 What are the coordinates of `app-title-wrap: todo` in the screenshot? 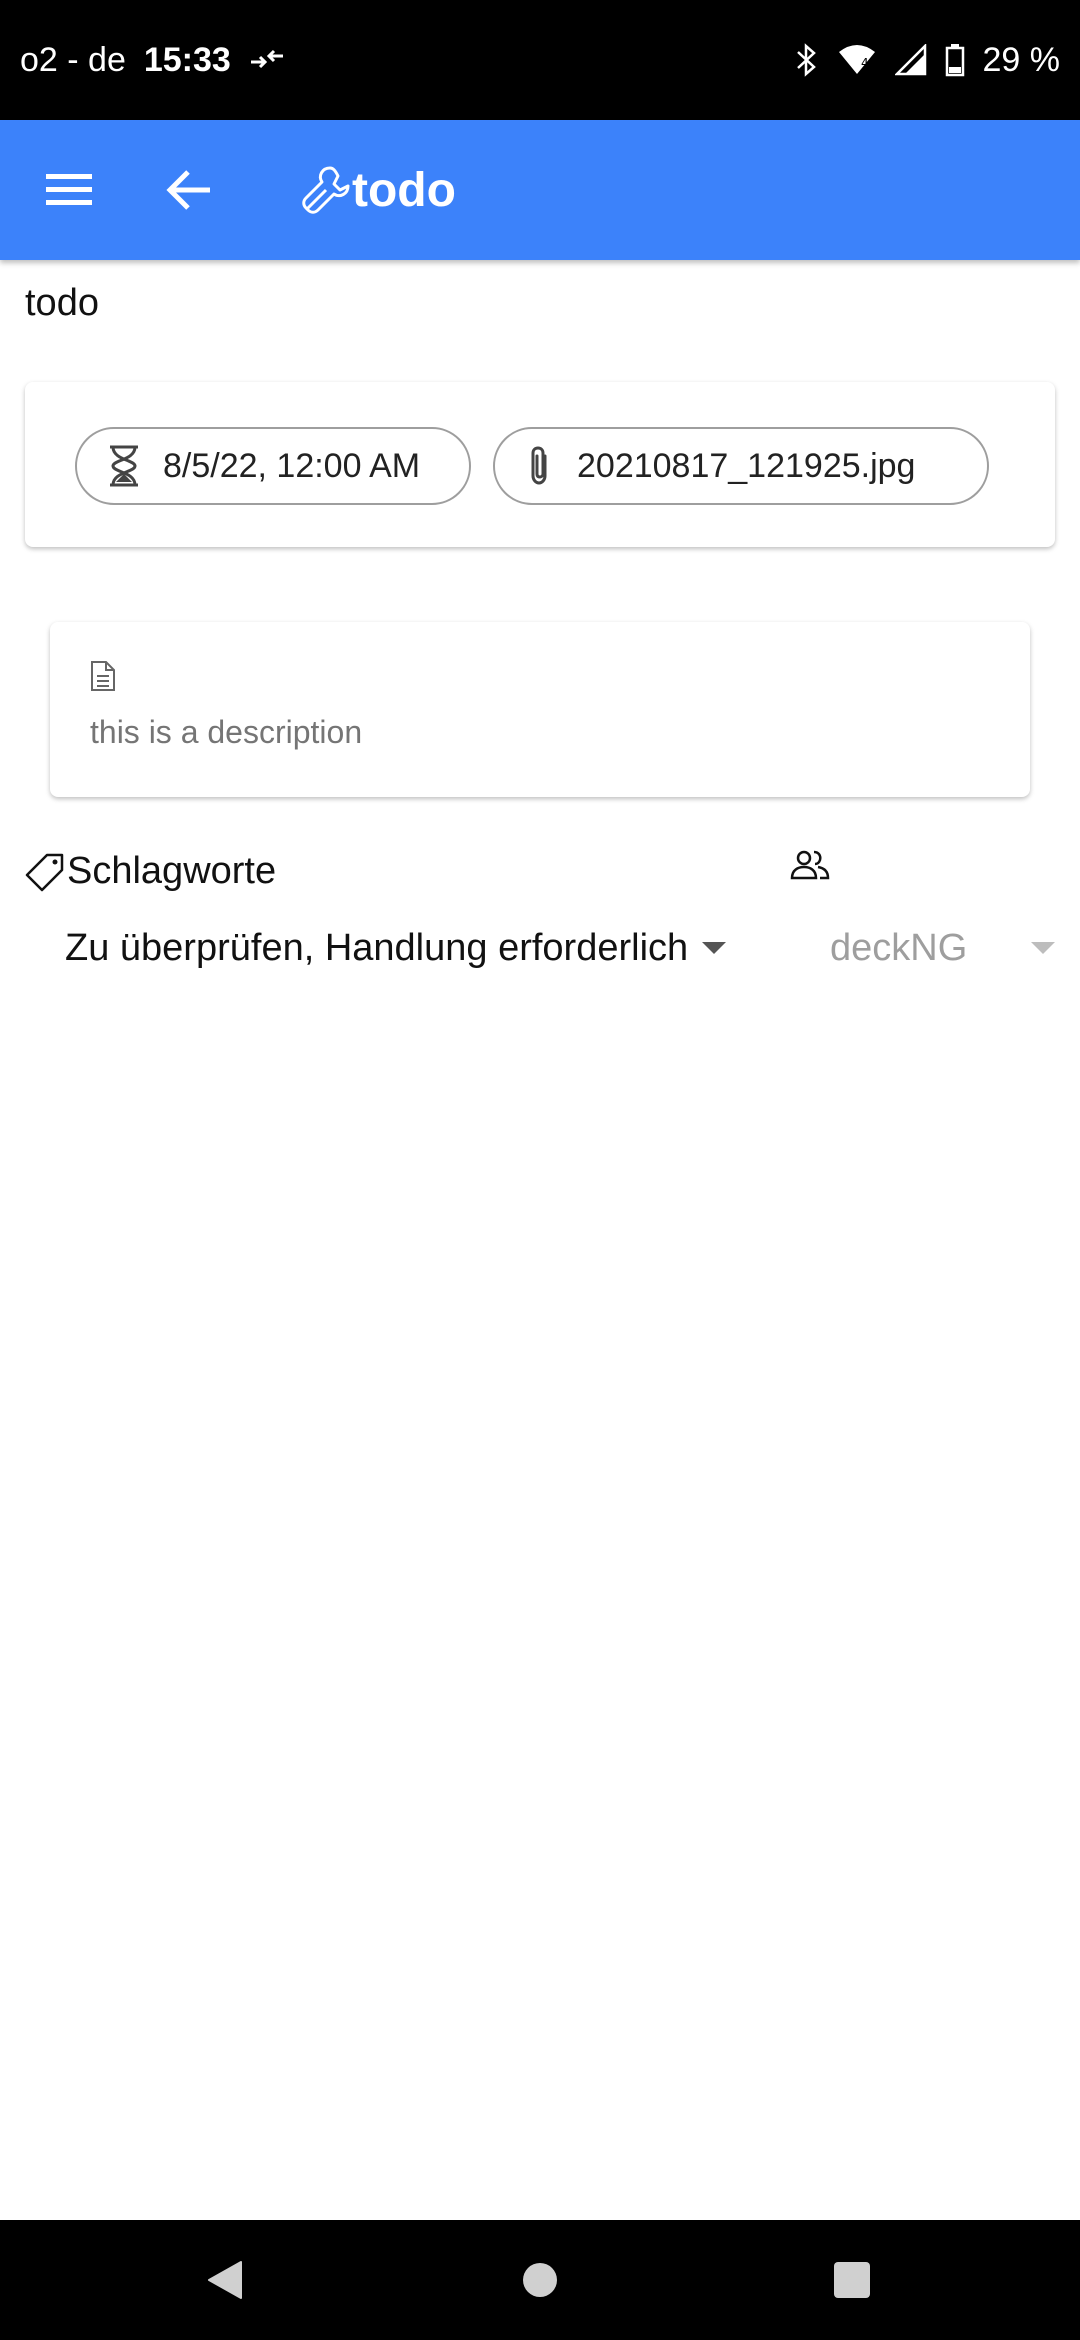 It's located at (378, 190).